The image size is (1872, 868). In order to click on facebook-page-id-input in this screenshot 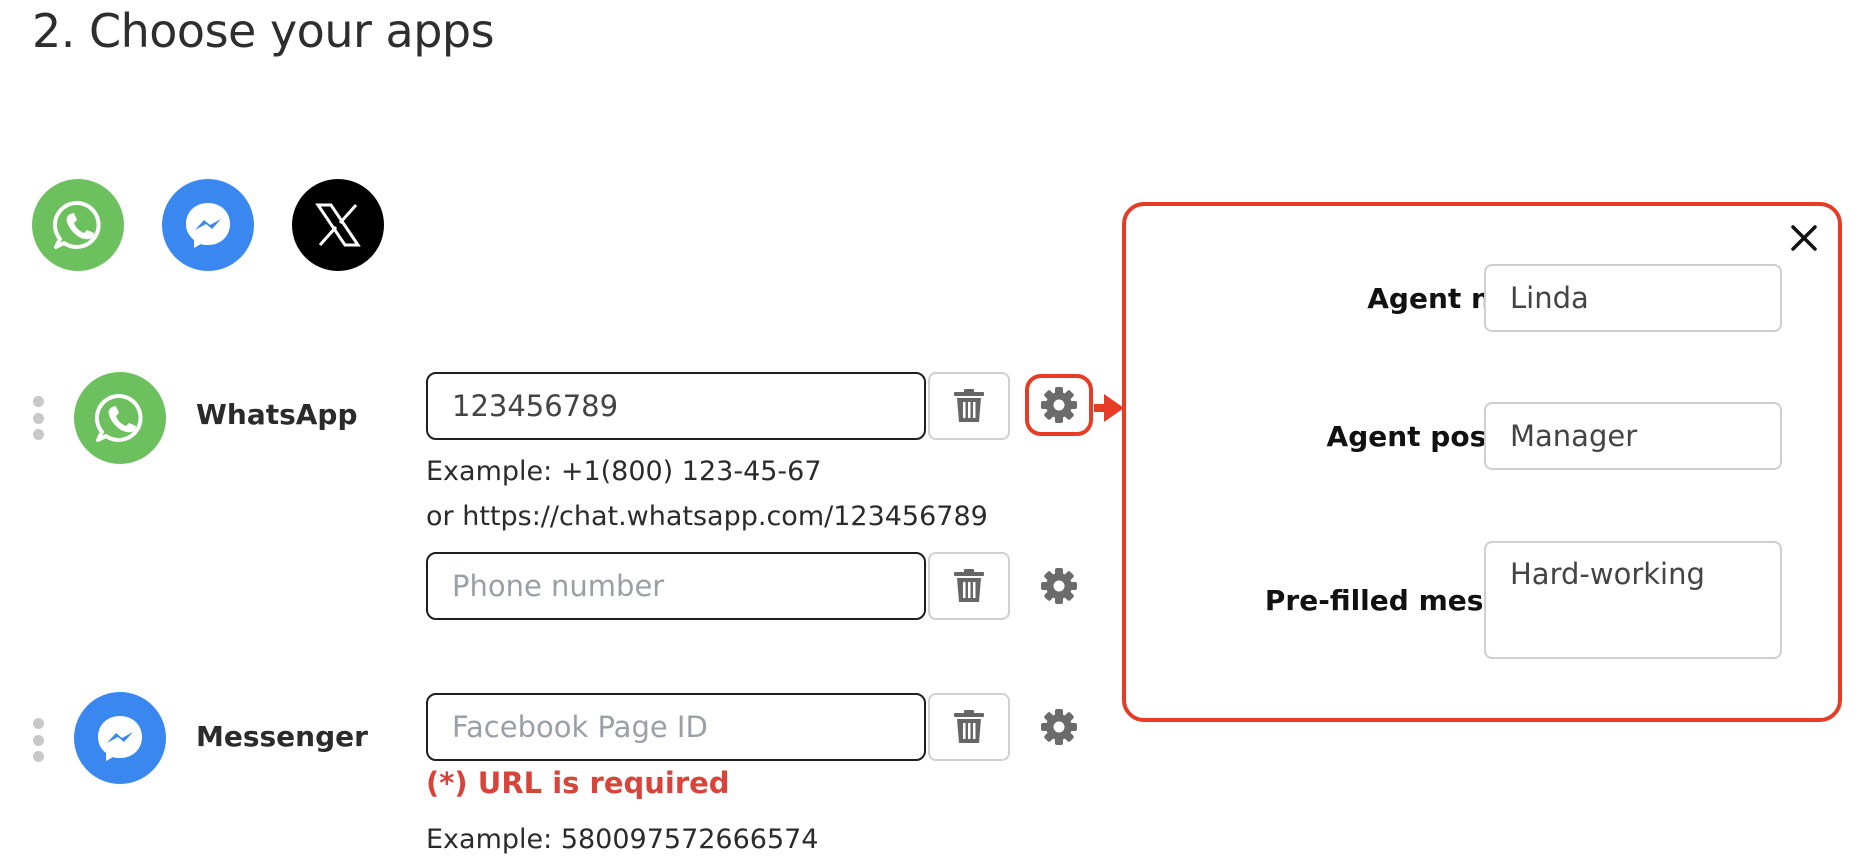, I will do `click(676, 727)`.